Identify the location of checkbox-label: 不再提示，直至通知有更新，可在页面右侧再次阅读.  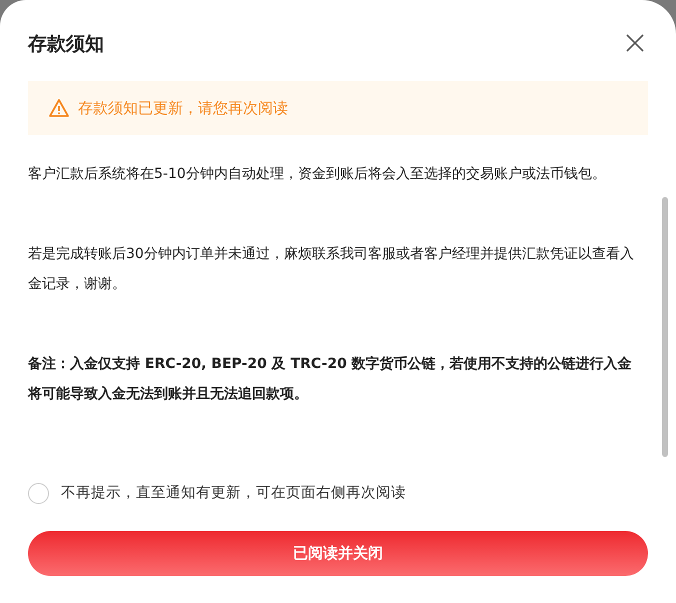
(233, 493).